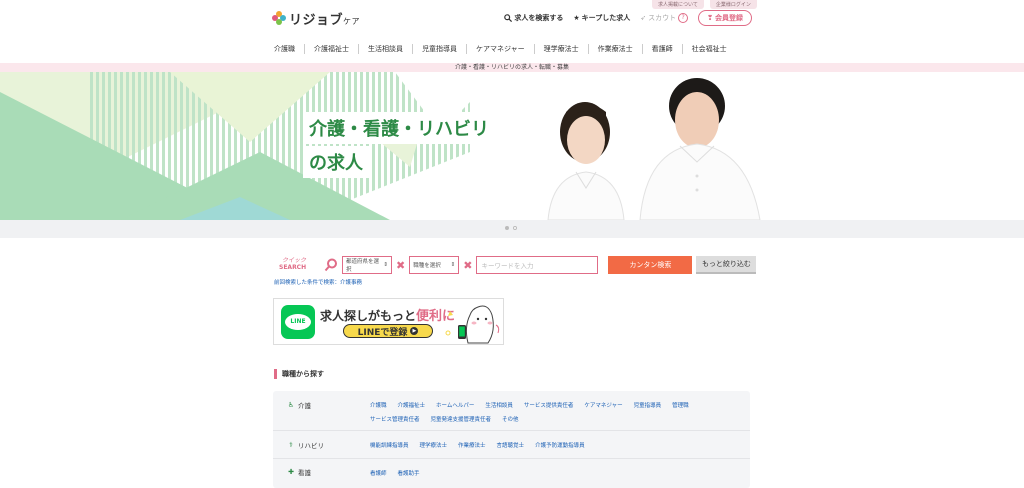 The height and width of the screenshot is (488, 1024). Describe the element at coordinates (414, 331) in the screenshot. I see `arrow-right-icon: ▶` at that location.